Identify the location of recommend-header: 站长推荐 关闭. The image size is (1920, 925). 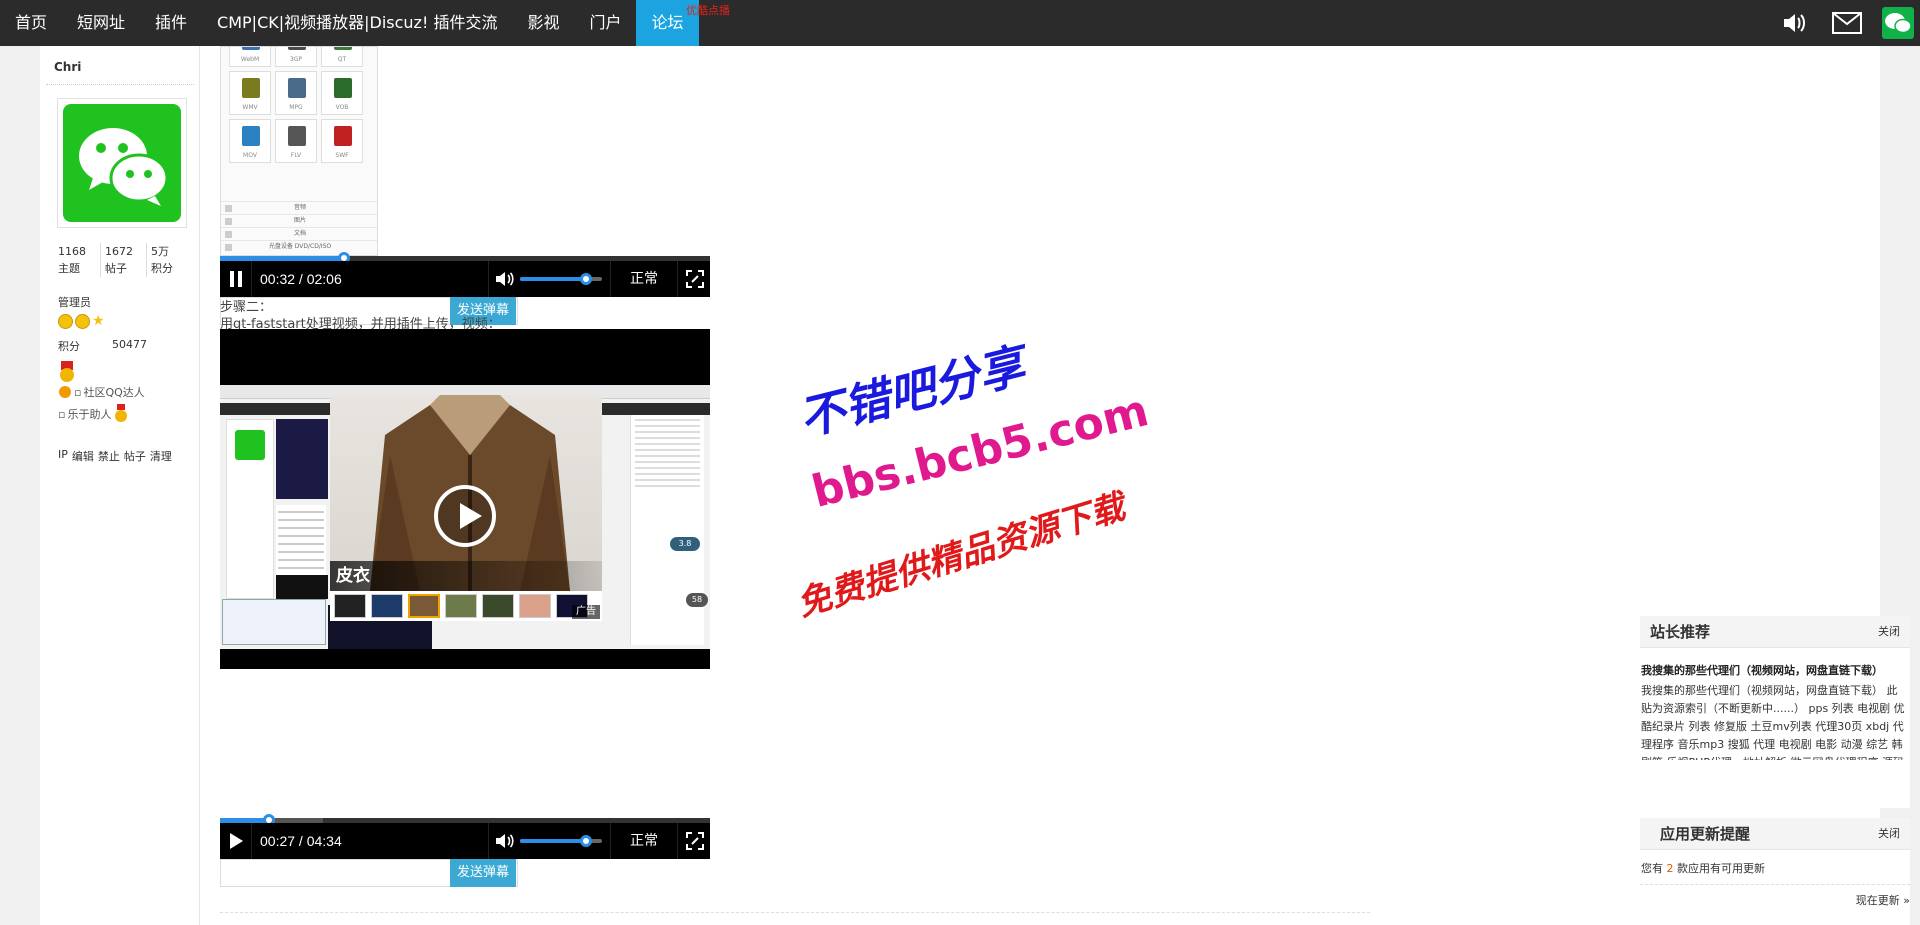
(1775, 632).